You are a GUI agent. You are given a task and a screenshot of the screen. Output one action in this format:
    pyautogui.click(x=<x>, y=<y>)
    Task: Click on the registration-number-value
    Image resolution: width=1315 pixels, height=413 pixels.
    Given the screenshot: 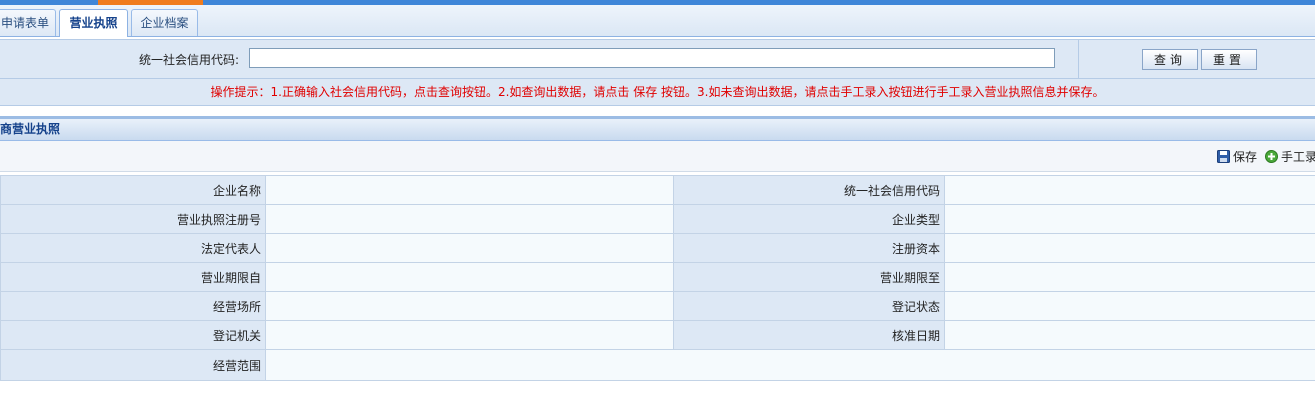 What is the action you would take?
    pyautogui.click(x=469, y=219)
    